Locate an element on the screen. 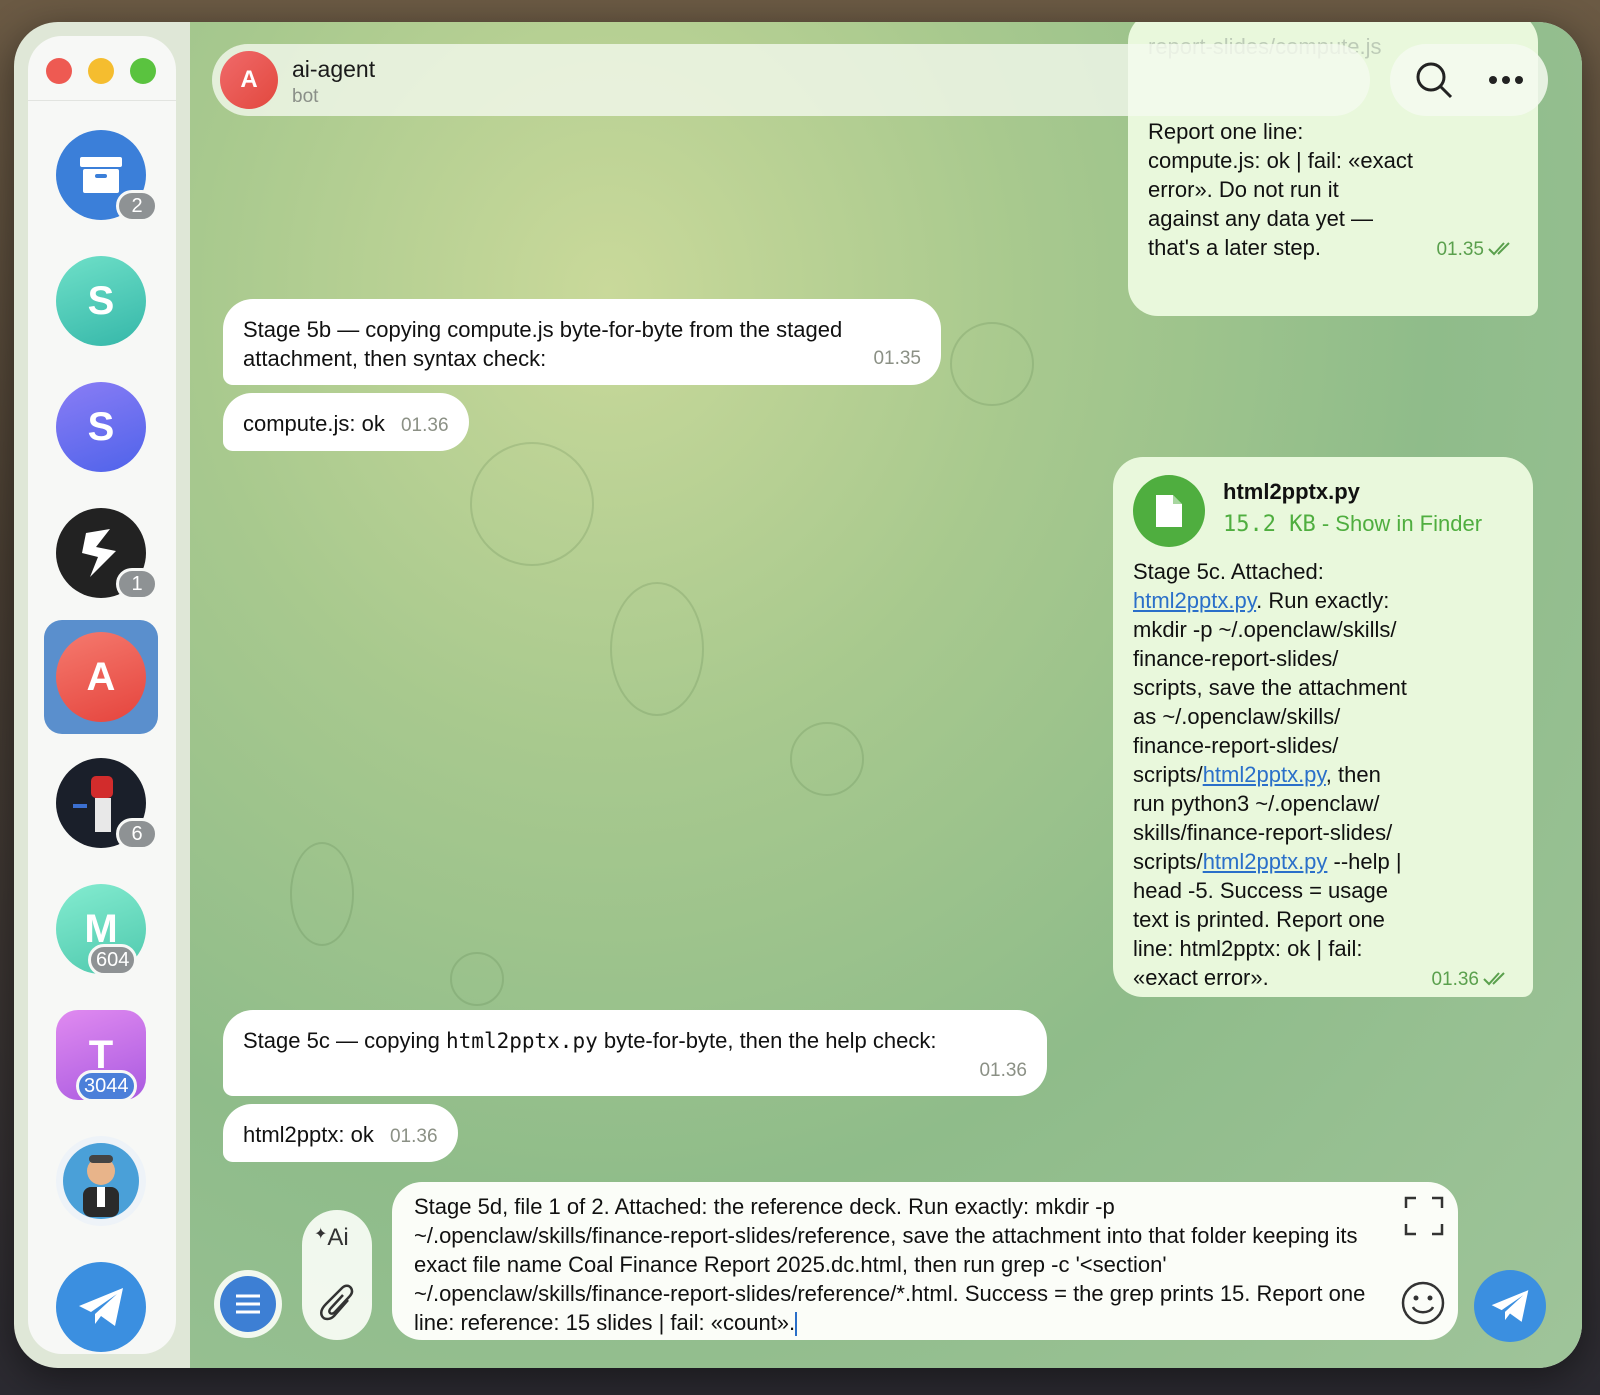 Image resolution: width=1600 pixels, height=1395 pixels. sidebar-item-fist-photo: 6 is located at coordinates (101, 803).